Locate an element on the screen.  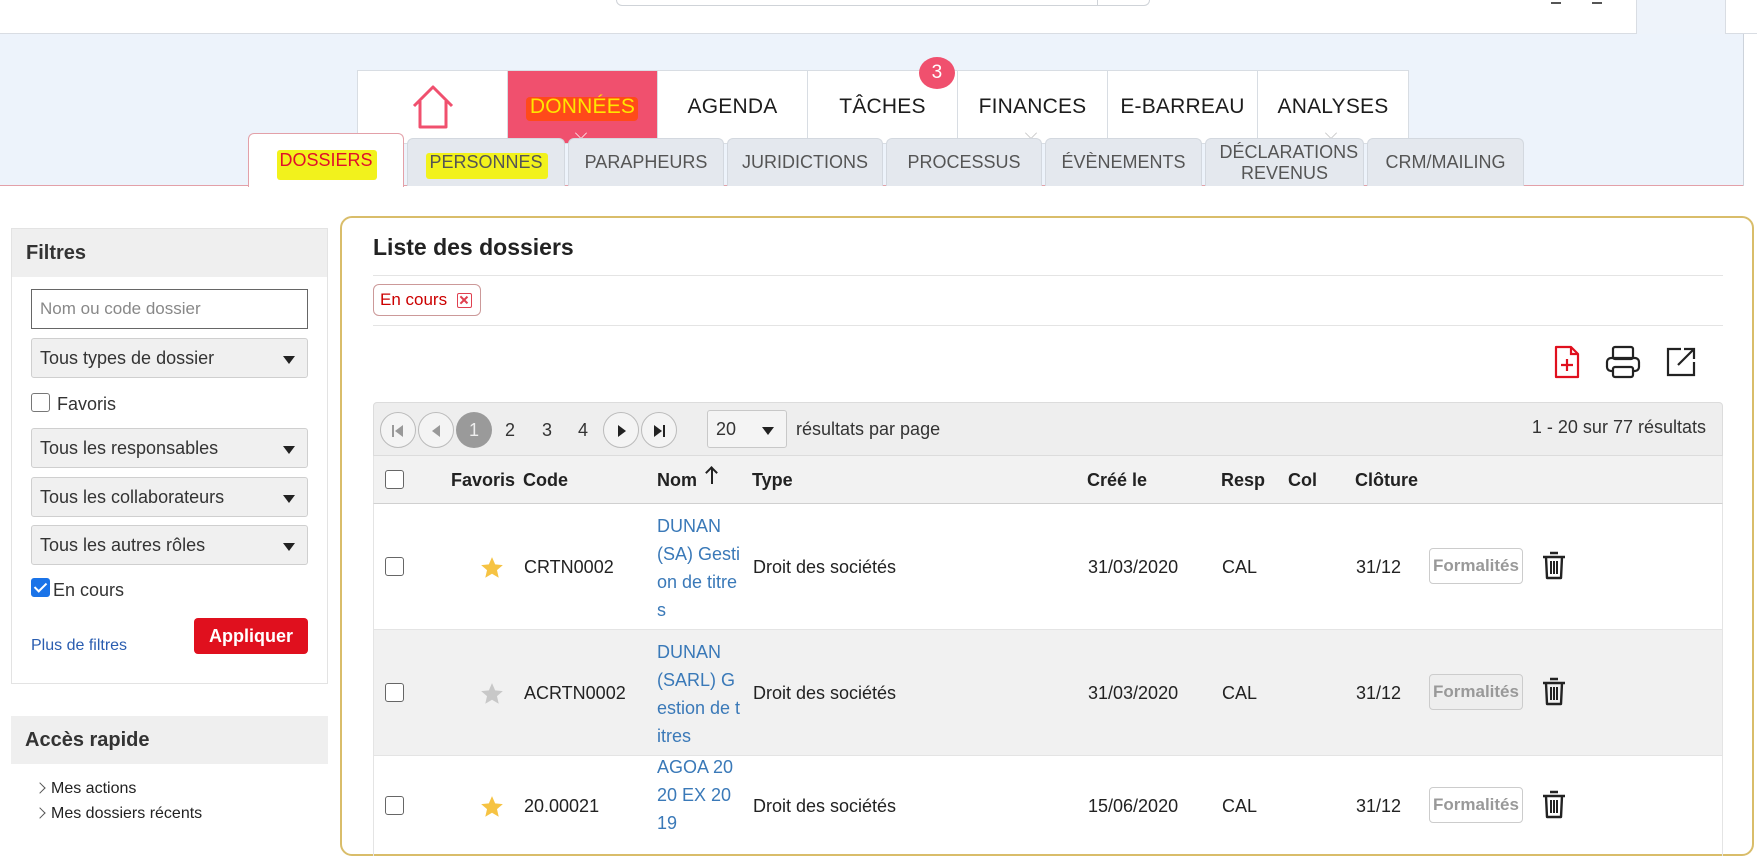
dossier-type-select-value: Tous types de dossier is located at coordinates (127, 357).